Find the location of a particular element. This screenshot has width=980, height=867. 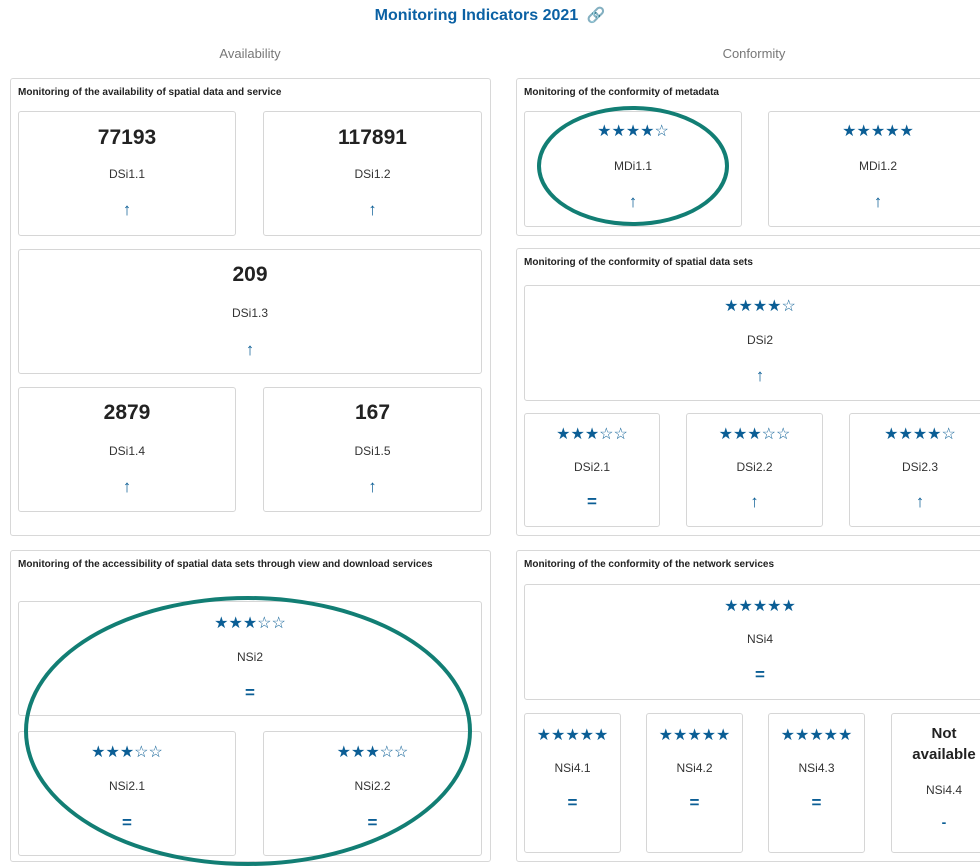

column-header-availability: Availability is located at coordinates (250, 53).